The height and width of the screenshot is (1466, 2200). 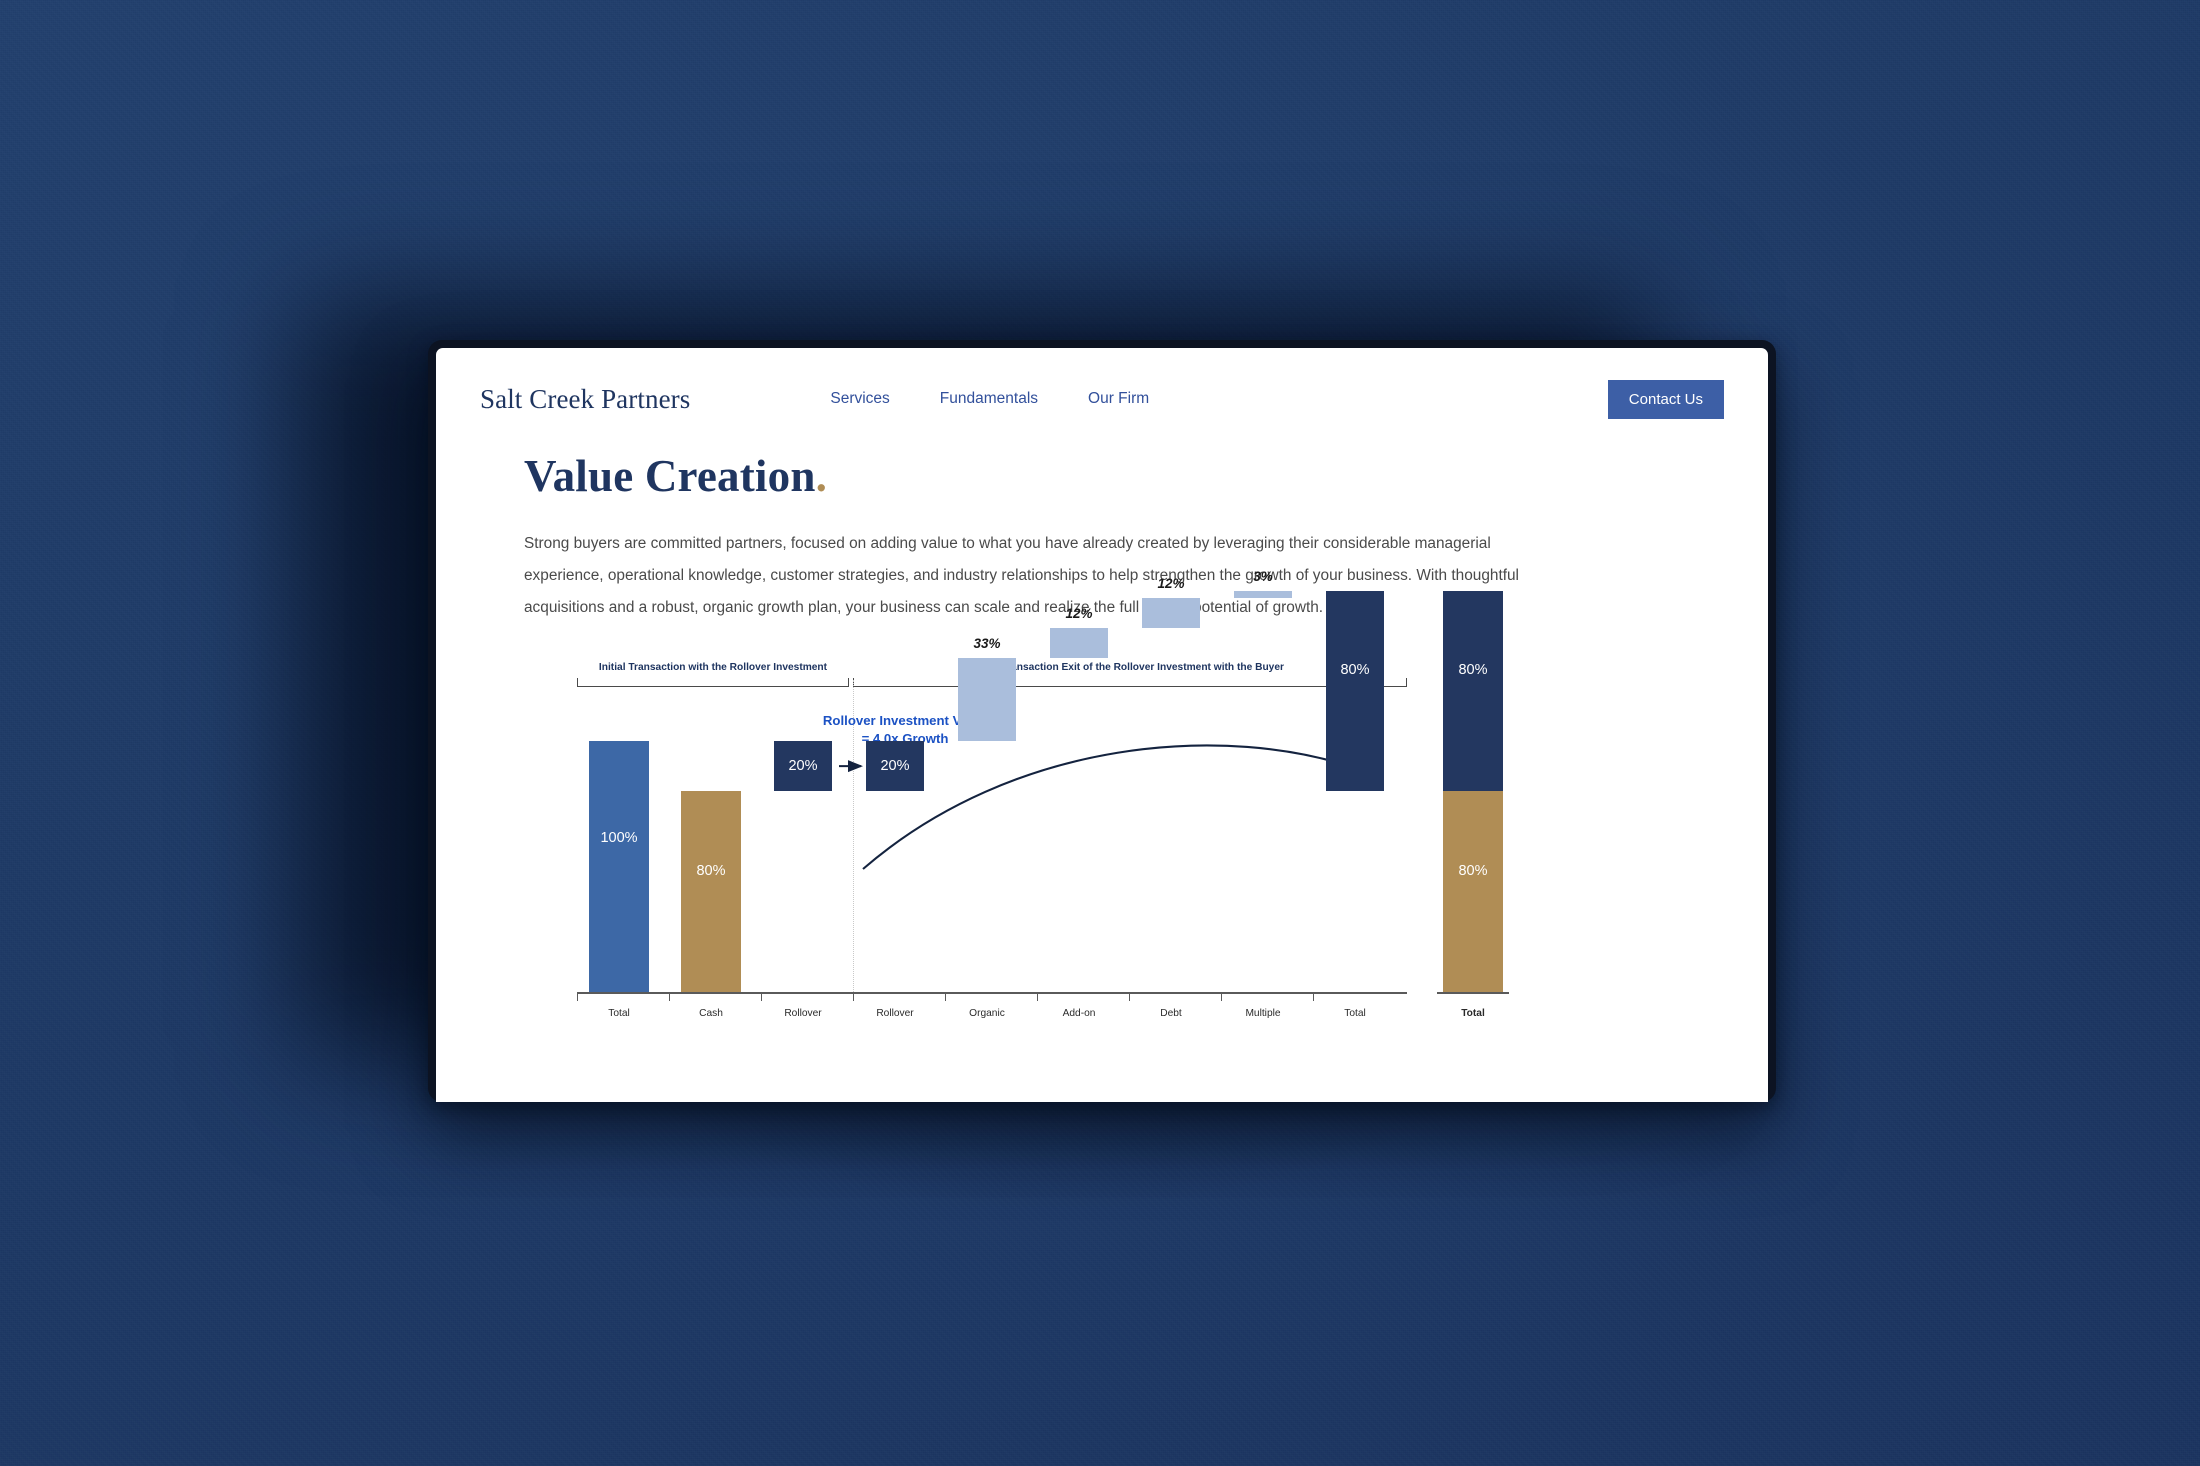 I want to click on nav-item-services: Services, so click(x=859, y=399).